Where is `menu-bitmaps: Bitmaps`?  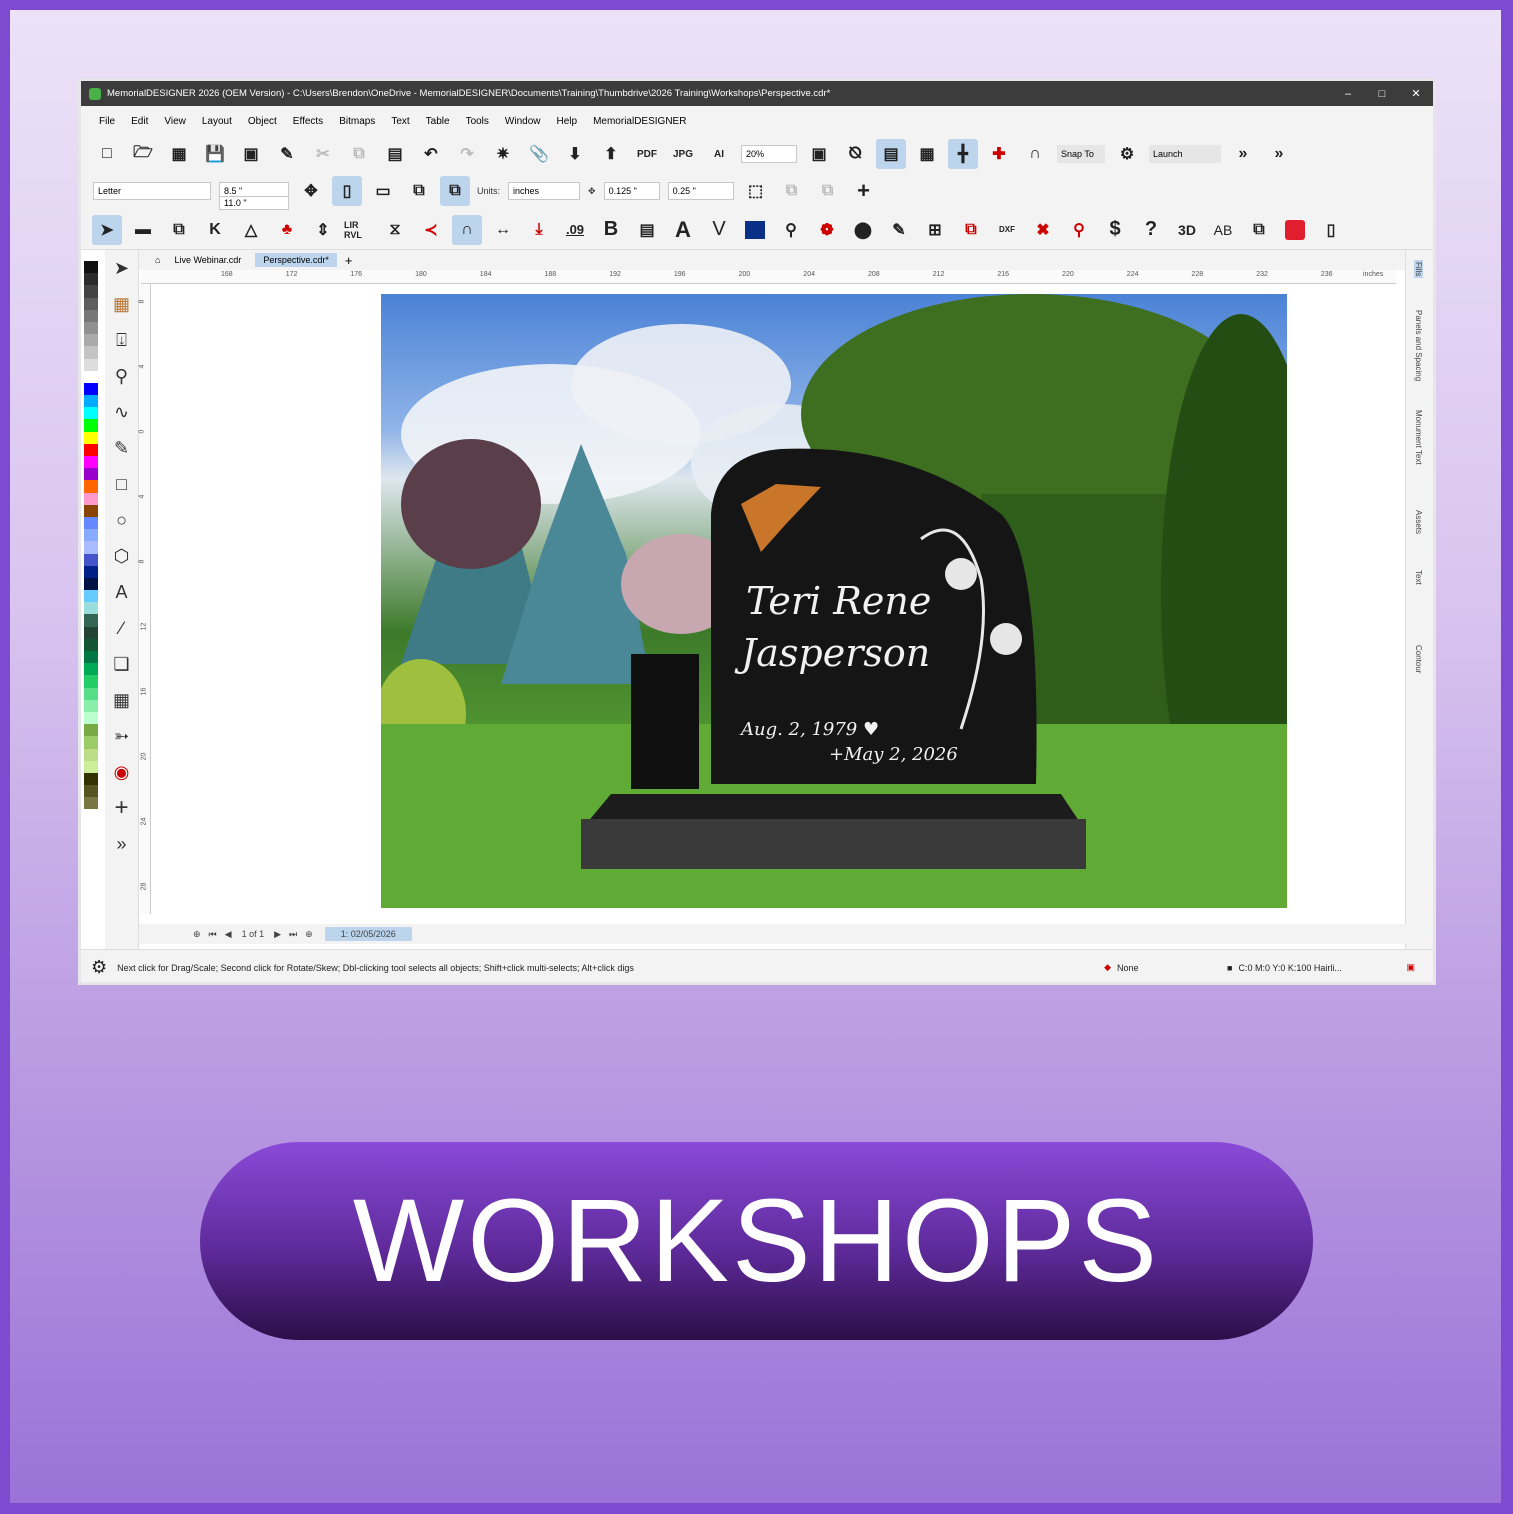 menu-bitmaps: Bitmaps is located at coordinates (357, 121).